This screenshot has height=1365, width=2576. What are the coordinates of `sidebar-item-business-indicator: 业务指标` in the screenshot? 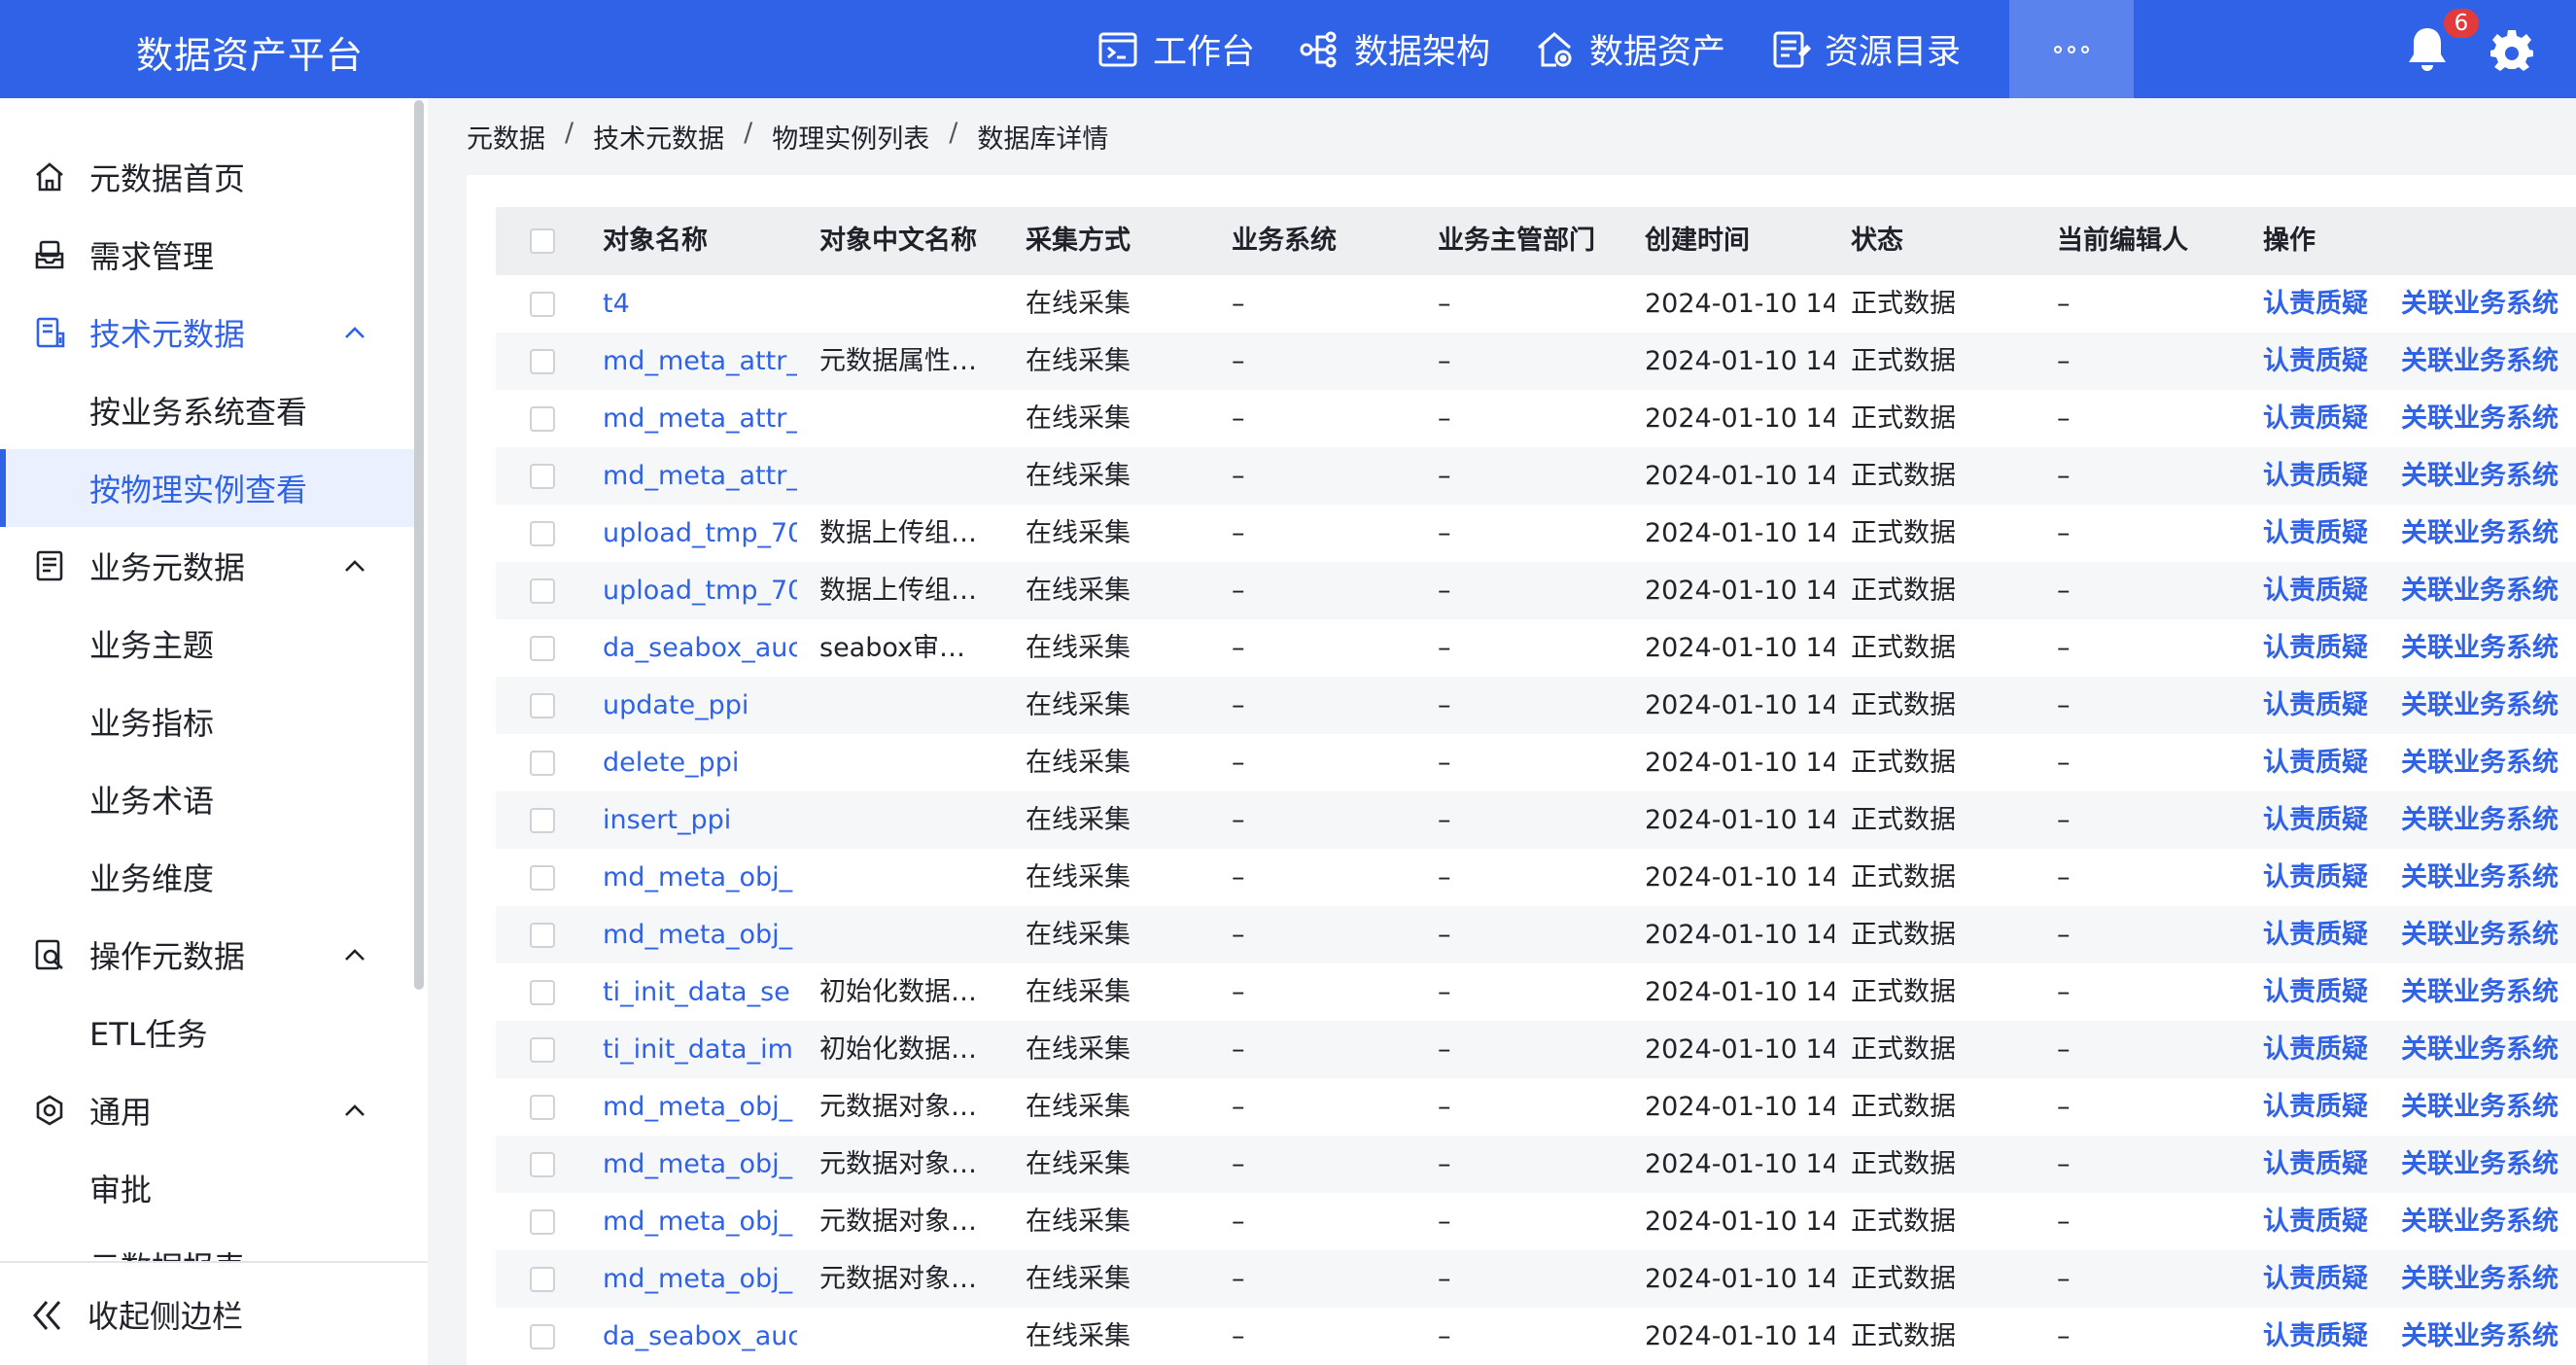 It's located at (208, 721).